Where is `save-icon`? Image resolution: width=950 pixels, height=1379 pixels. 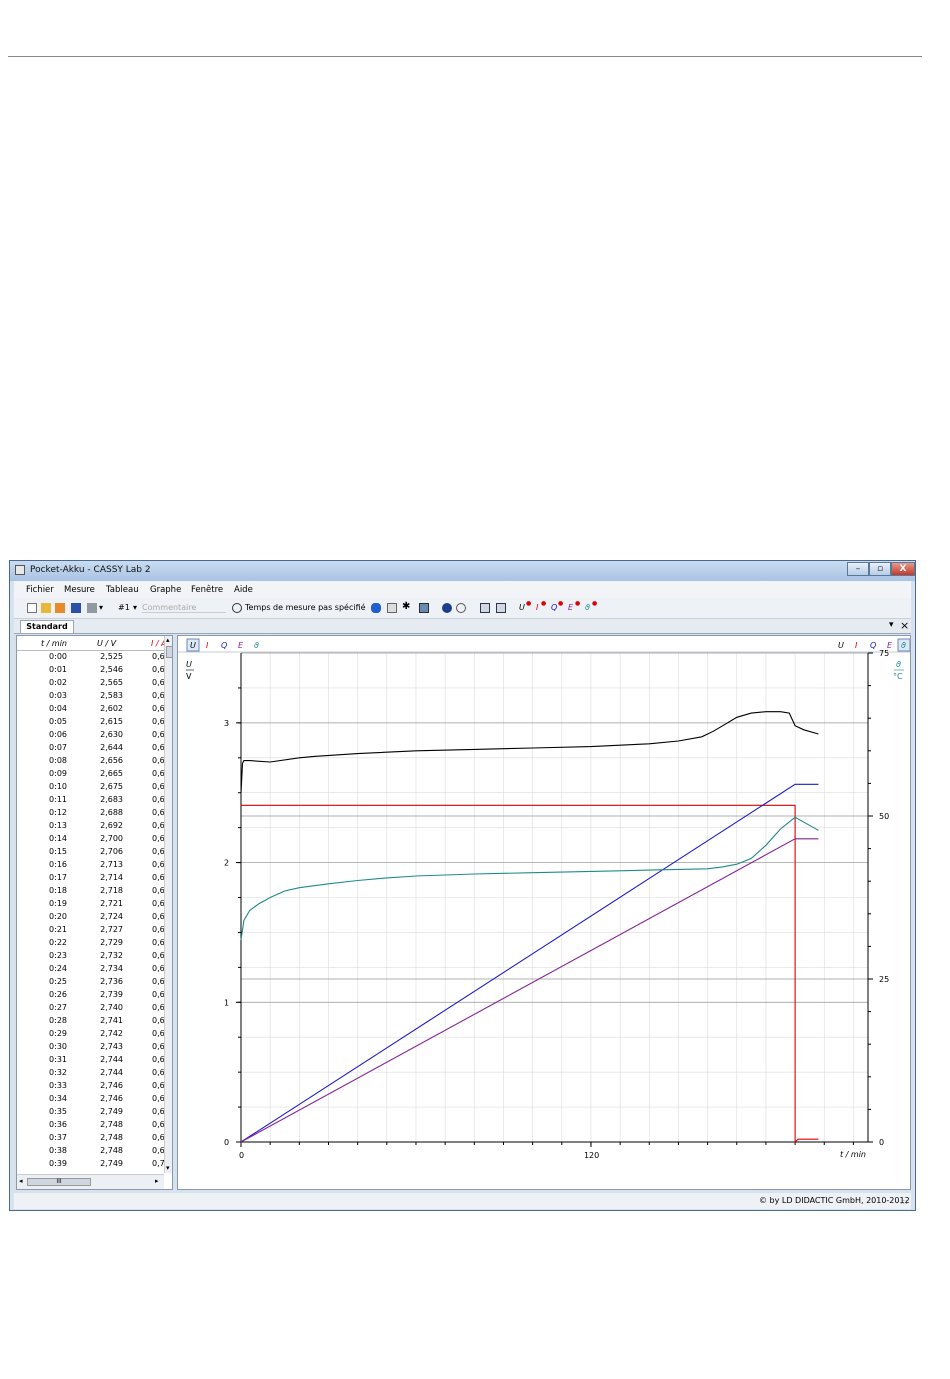 save-icon is located at coordinates (76, 608).